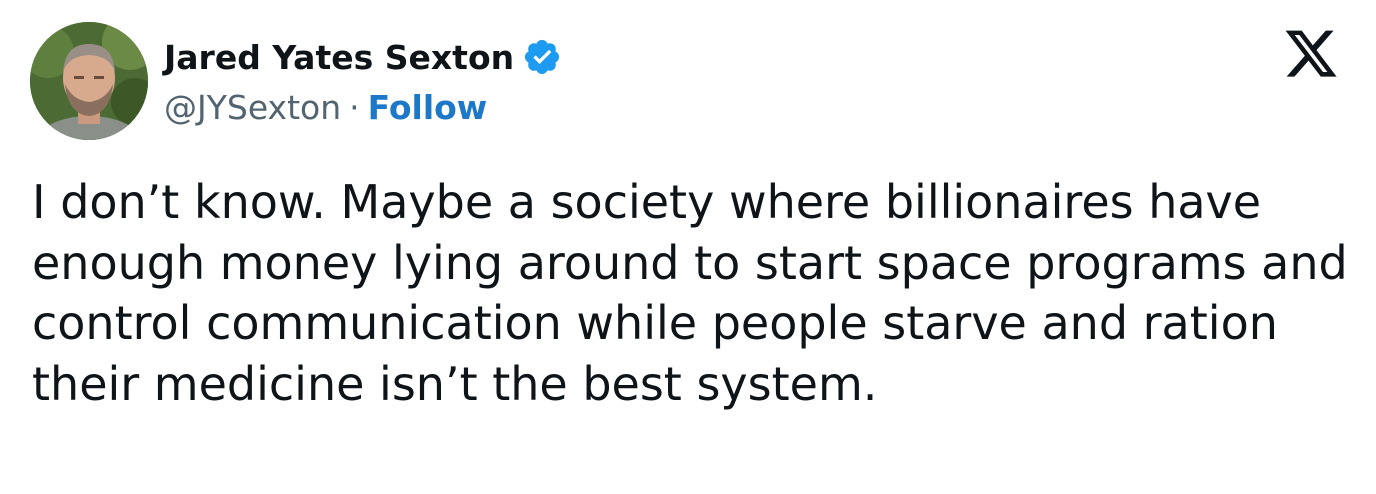  What do you see at coordinates (252, 107) in the screenshot?
I see `author-handle: @JYSexton` at bounding box center [252, 107].